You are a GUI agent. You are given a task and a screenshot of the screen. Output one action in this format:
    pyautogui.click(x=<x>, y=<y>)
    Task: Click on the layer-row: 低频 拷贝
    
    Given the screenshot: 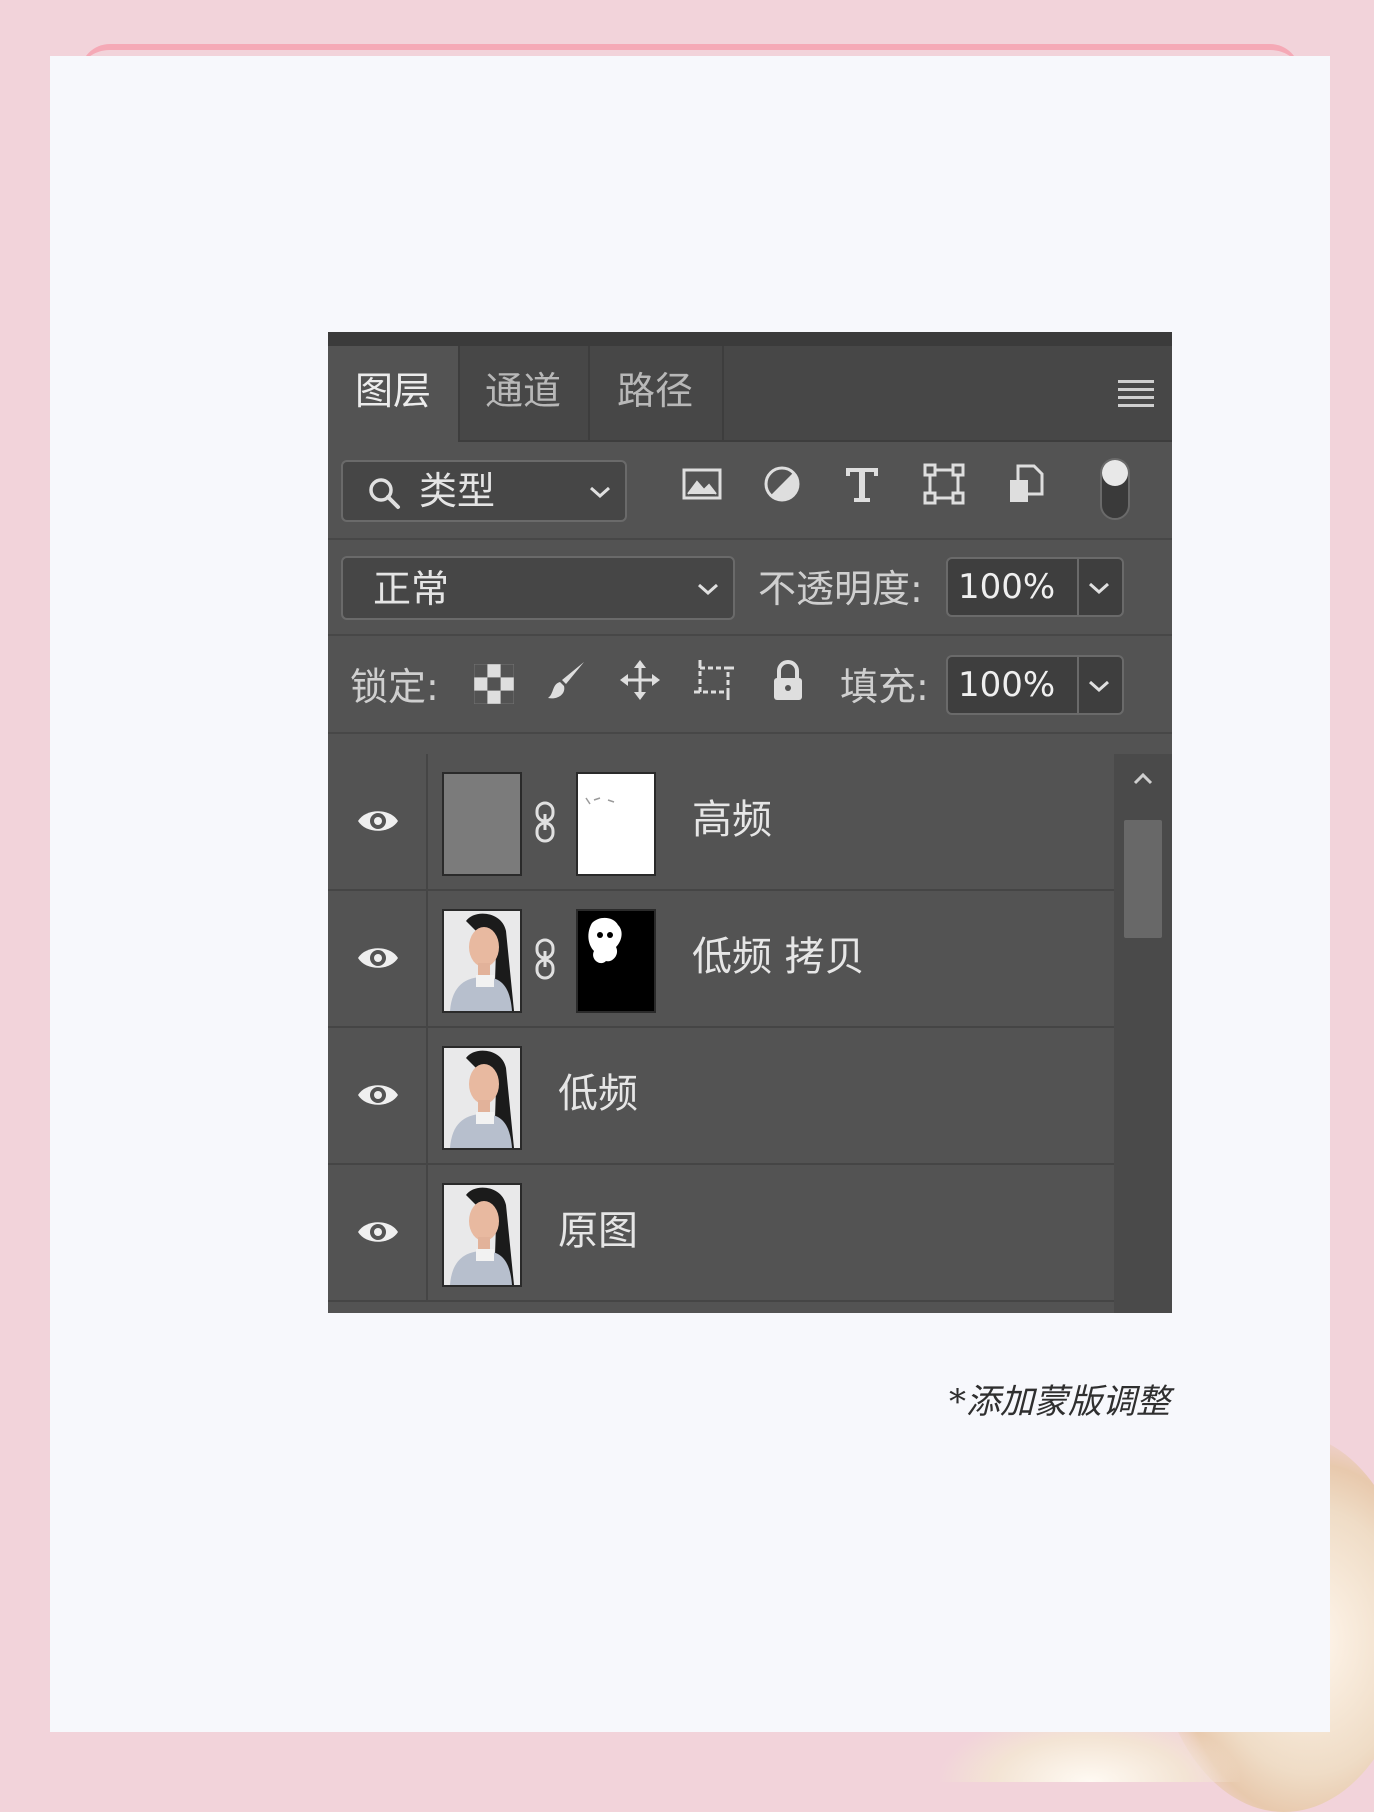 What is the action you would take?
    pyautogui.click(x=721, y=959)
    